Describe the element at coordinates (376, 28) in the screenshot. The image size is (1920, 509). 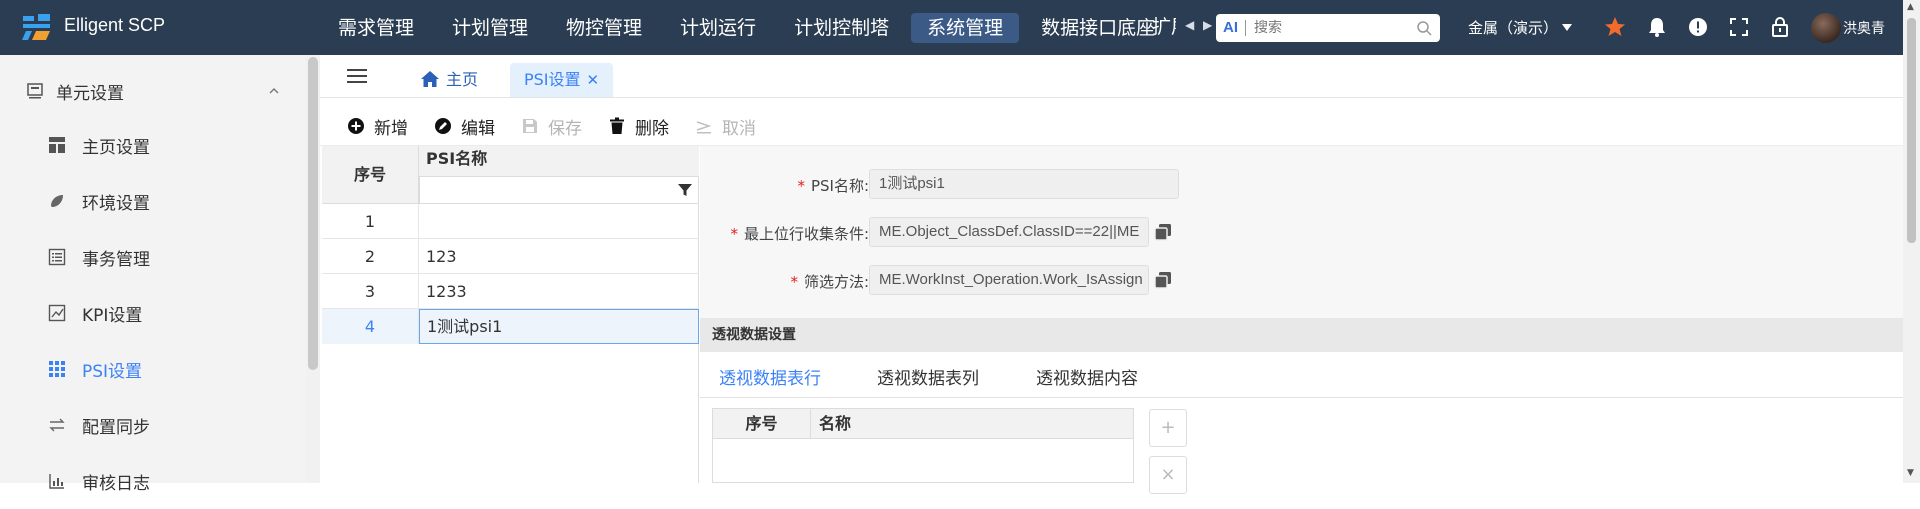
I see `nav-demand: 需求管理` at that location.